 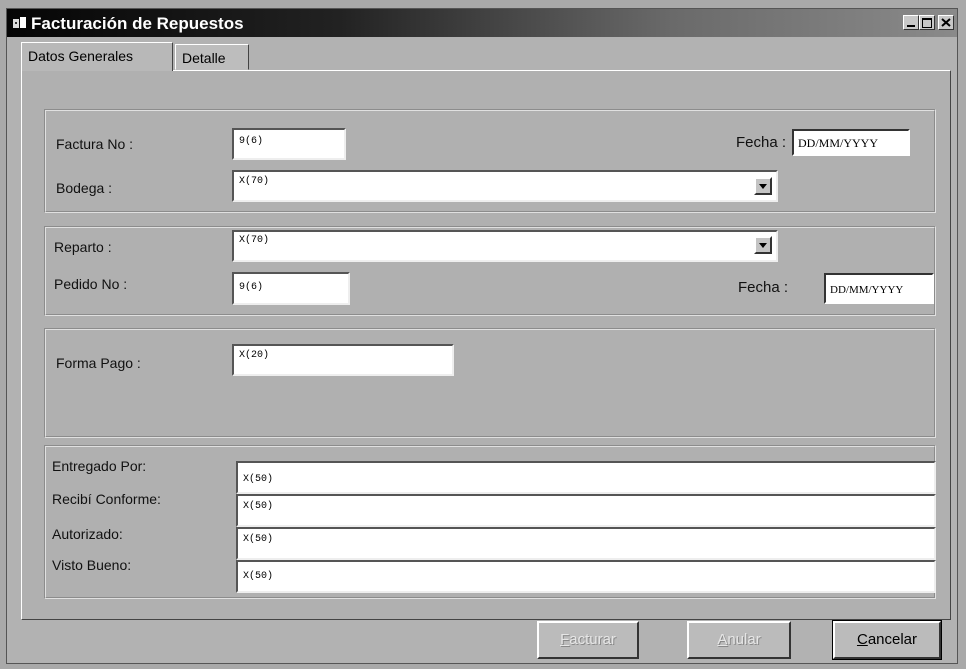 What do you see at coordinates (722, 639) in the screenshot?
I see `anular-accel: A` at bounding box center [722, 639].